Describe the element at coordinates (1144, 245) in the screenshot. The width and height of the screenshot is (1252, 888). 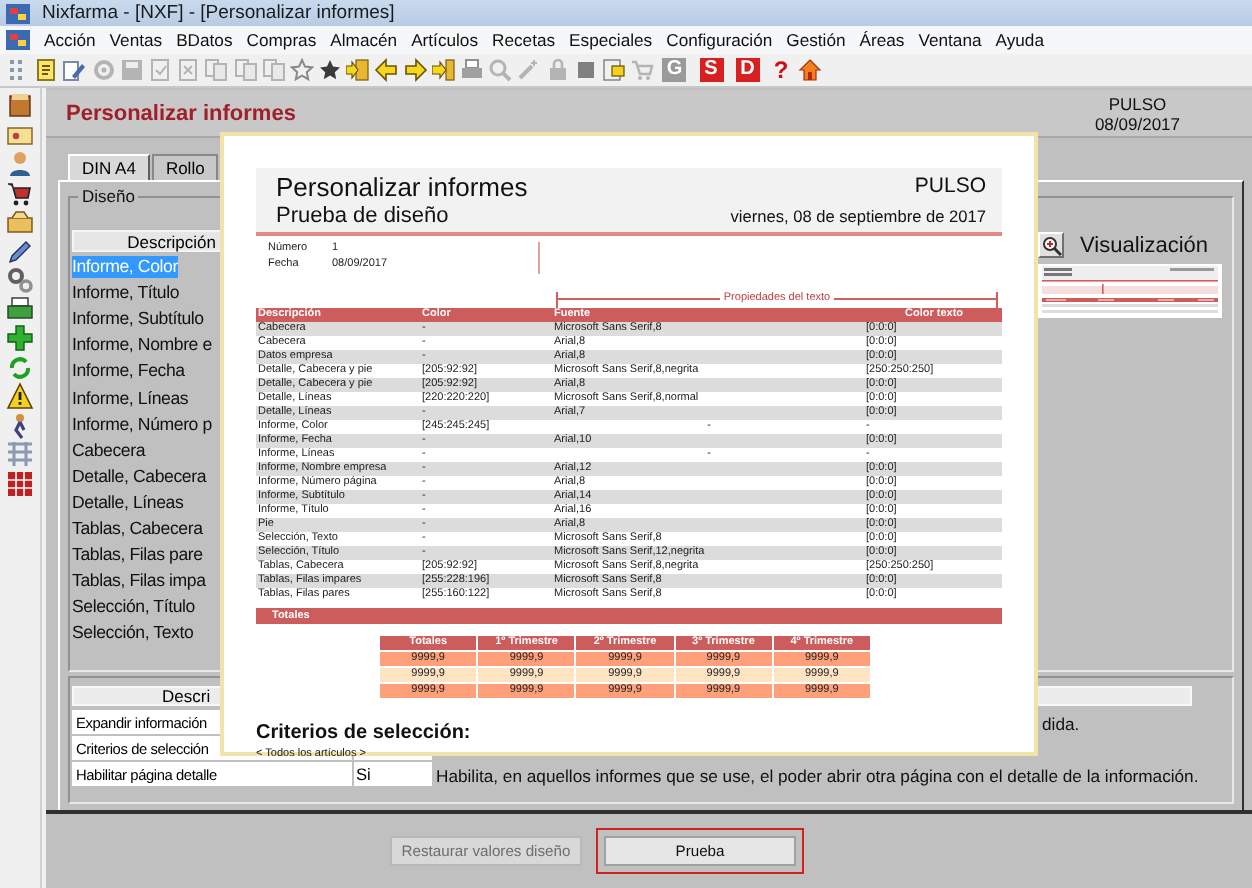
I see `preview-label: Visualización` at that location.